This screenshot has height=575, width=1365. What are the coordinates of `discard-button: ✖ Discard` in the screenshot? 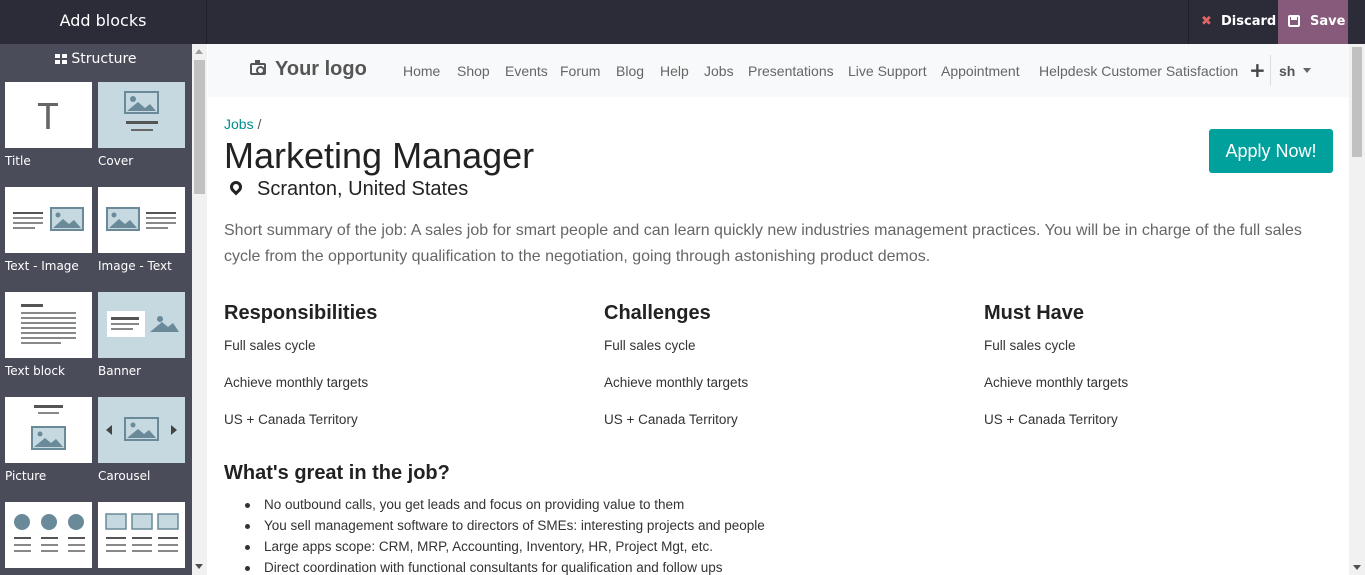 It's located at (1233, 22).